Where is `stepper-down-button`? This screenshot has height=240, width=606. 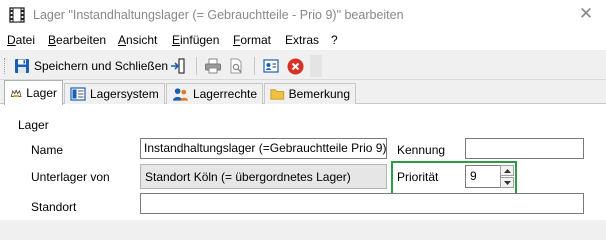 stepper-down-button is located at coordinates (507, 182).